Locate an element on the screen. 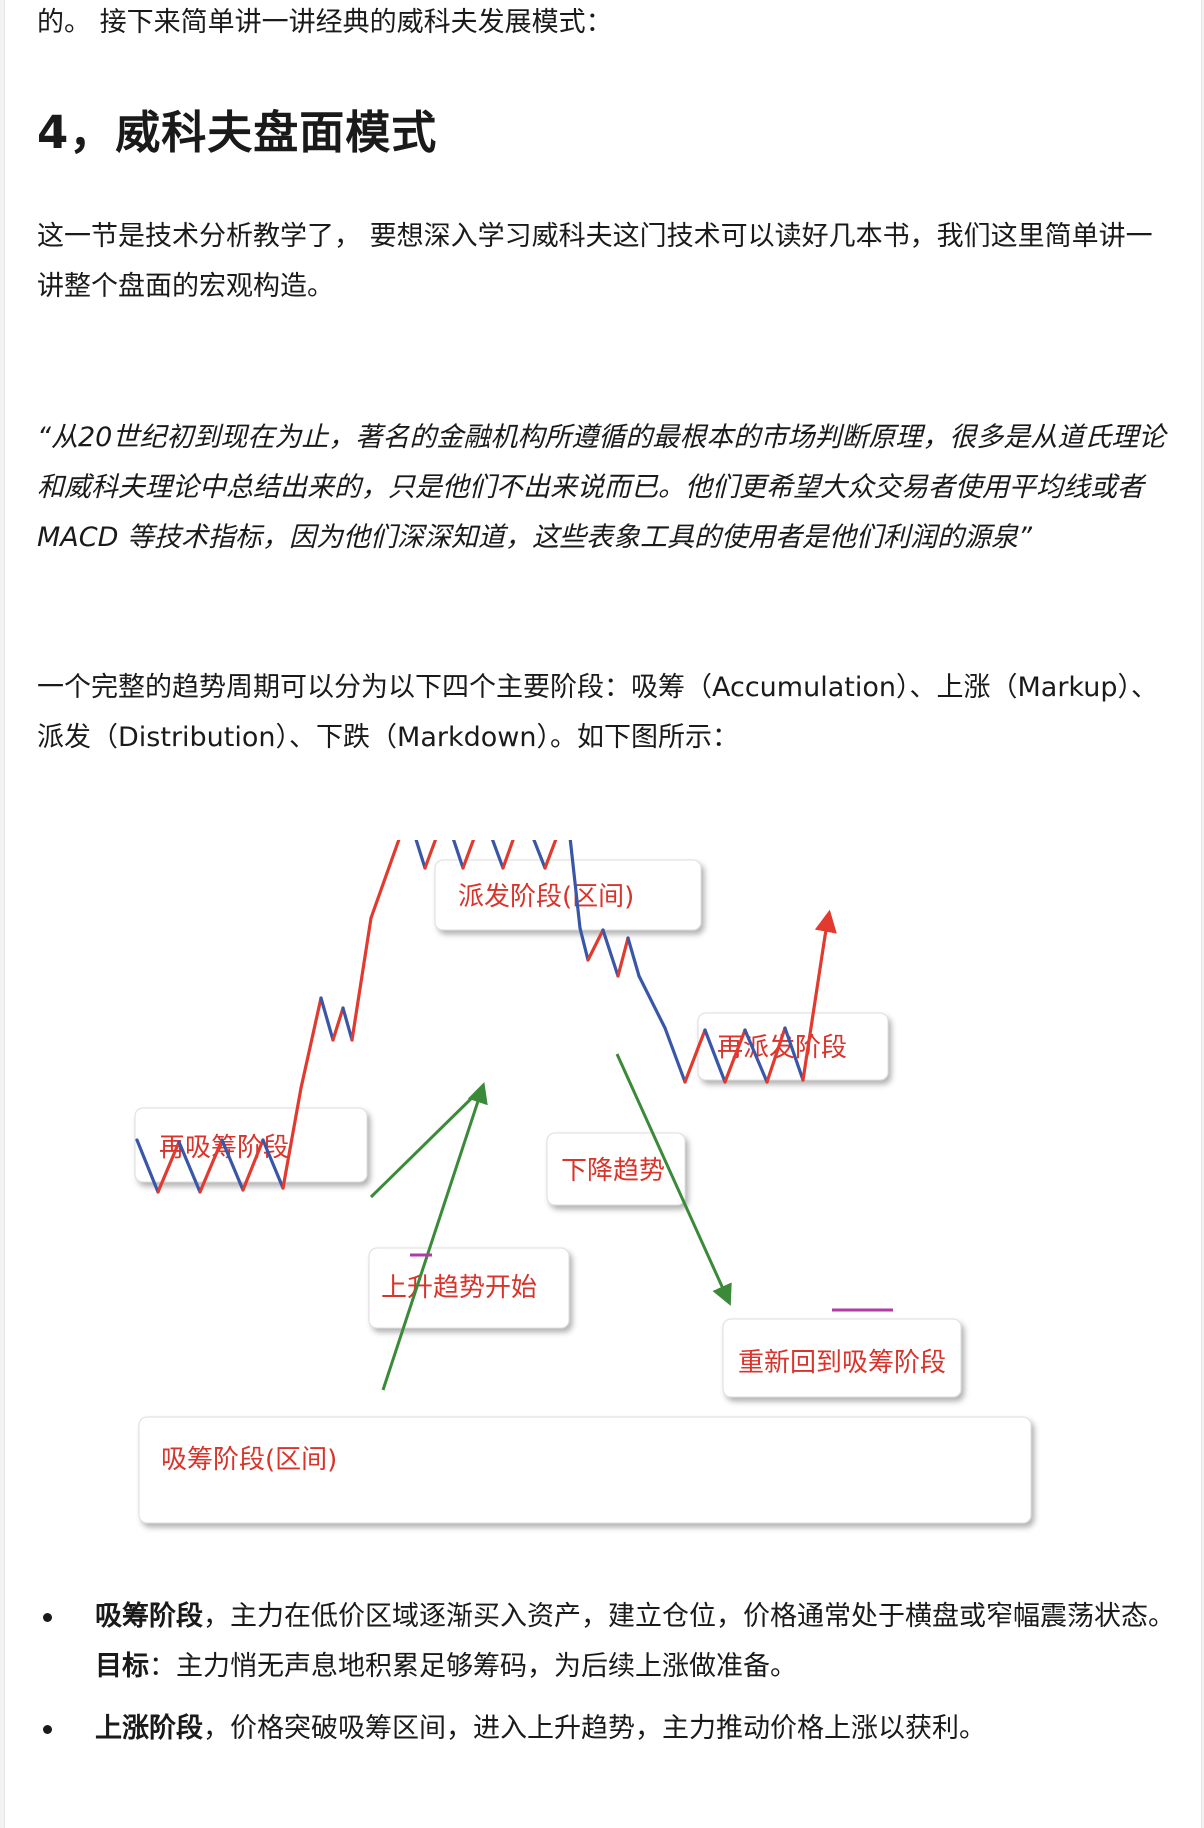 Image resolution: width=1204 pixels, height=1828 pixels. accumulation-zone-box: 吸筹阶段(区间) is located at coordinates (585, 1470).